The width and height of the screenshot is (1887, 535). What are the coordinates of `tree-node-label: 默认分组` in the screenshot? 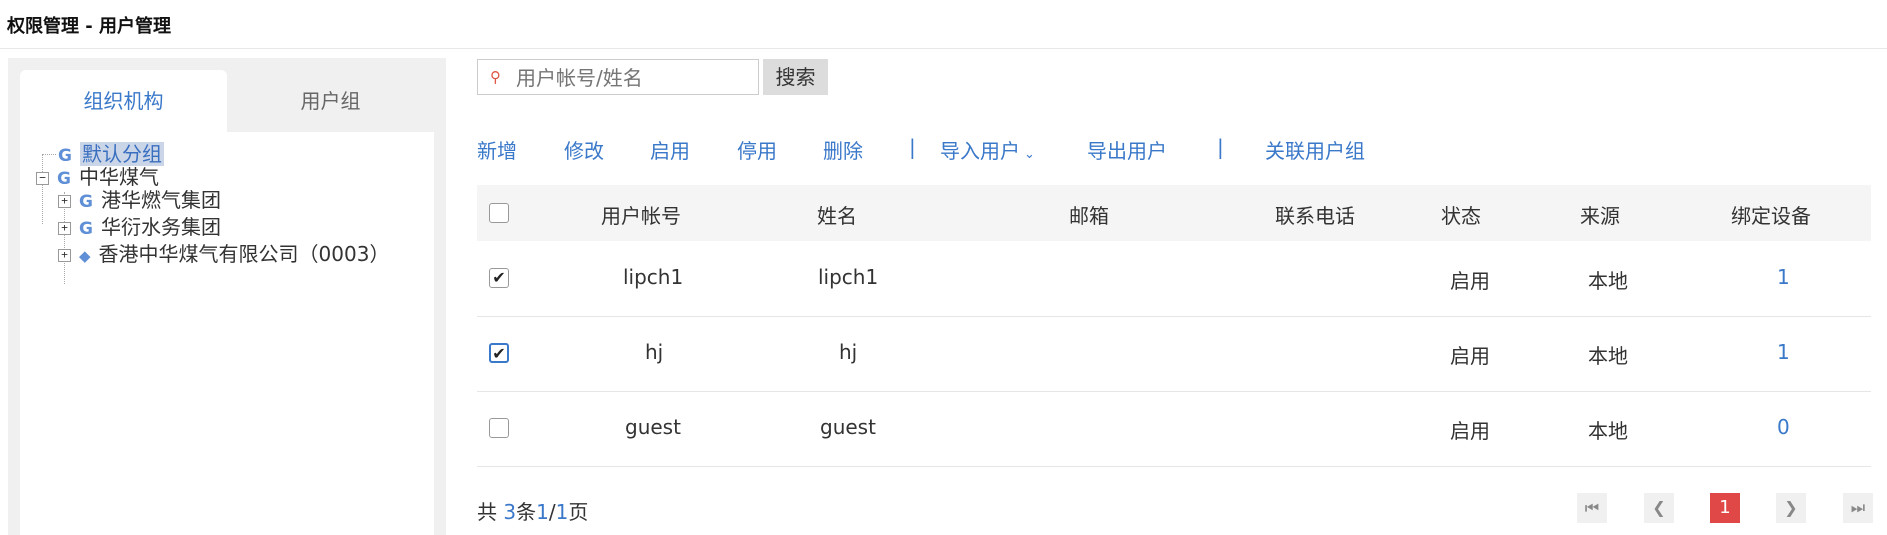 It's located at (121, 154).